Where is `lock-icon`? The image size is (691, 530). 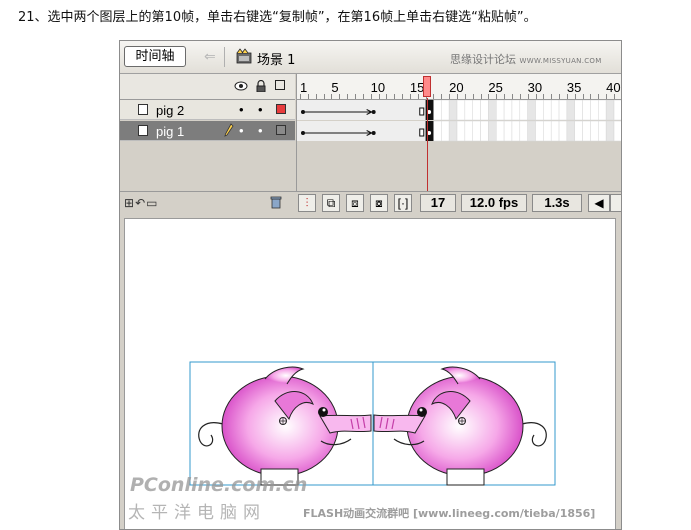
lock-icon is located at coordinates (261, 86).